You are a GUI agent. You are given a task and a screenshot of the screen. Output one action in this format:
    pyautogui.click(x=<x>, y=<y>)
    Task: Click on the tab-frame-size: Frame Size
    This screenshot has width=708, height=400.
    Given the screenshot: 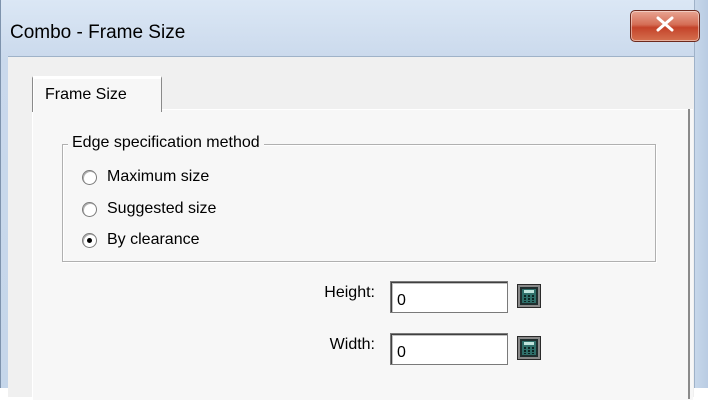 What is the action you would take?
    pyautogui.click(x=97, y=94)
    